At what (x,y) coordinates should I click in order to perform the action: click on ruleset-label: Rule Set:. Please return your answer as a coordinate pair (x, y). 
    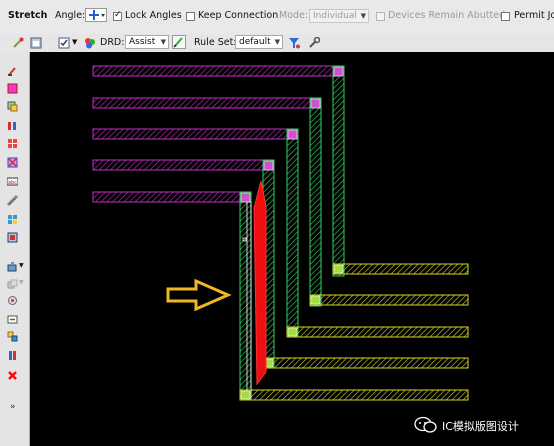
    Looking at the image, I should click on (215, 42).